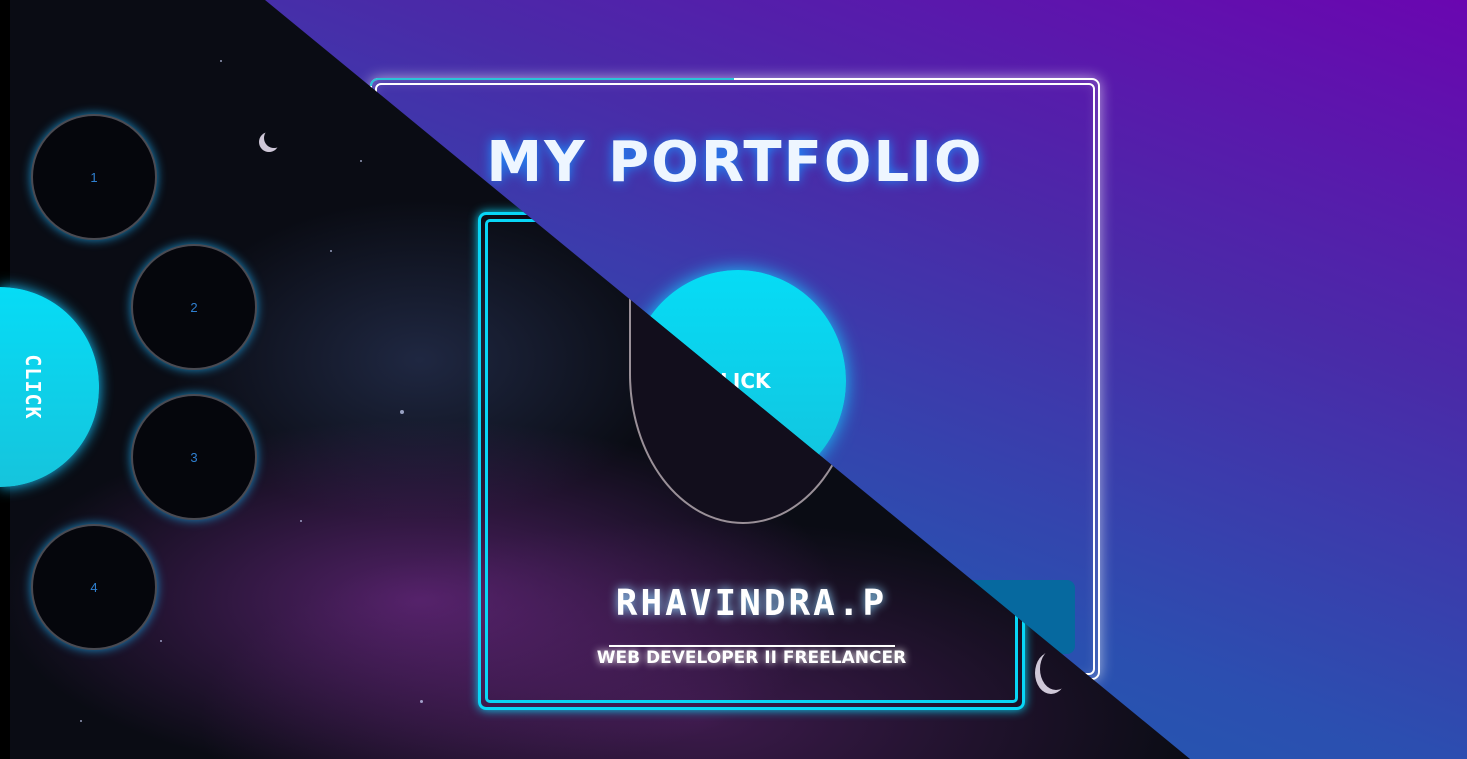 Image resolution: width=1467 pixels, height=759 pixels. I want to click on moon-icon, so click(274, 138).